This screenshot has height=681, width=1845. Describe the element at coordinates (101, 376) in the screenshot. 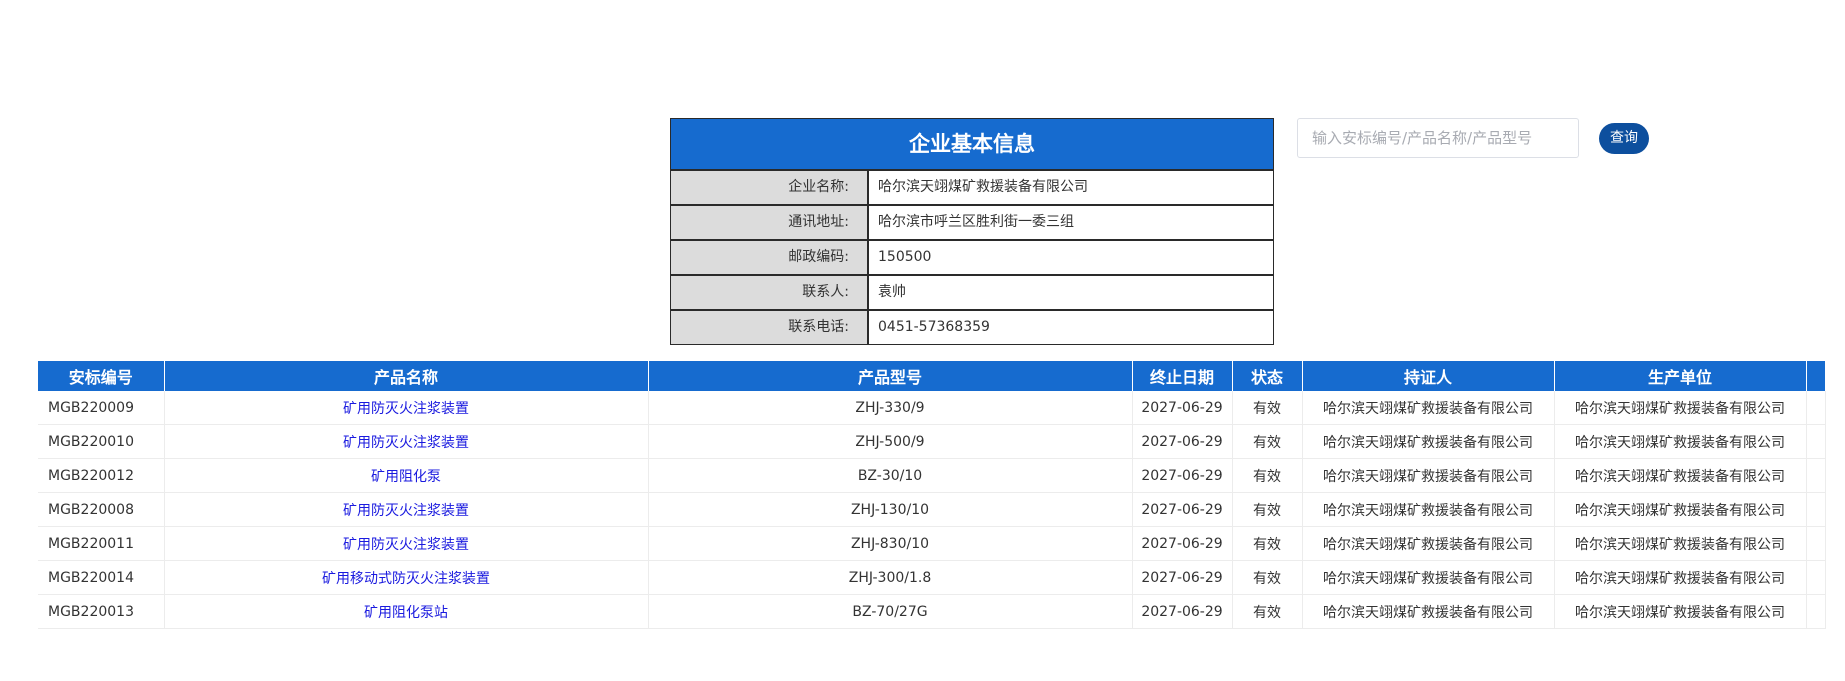

I see `column-header-id: 安标编号` at that location.